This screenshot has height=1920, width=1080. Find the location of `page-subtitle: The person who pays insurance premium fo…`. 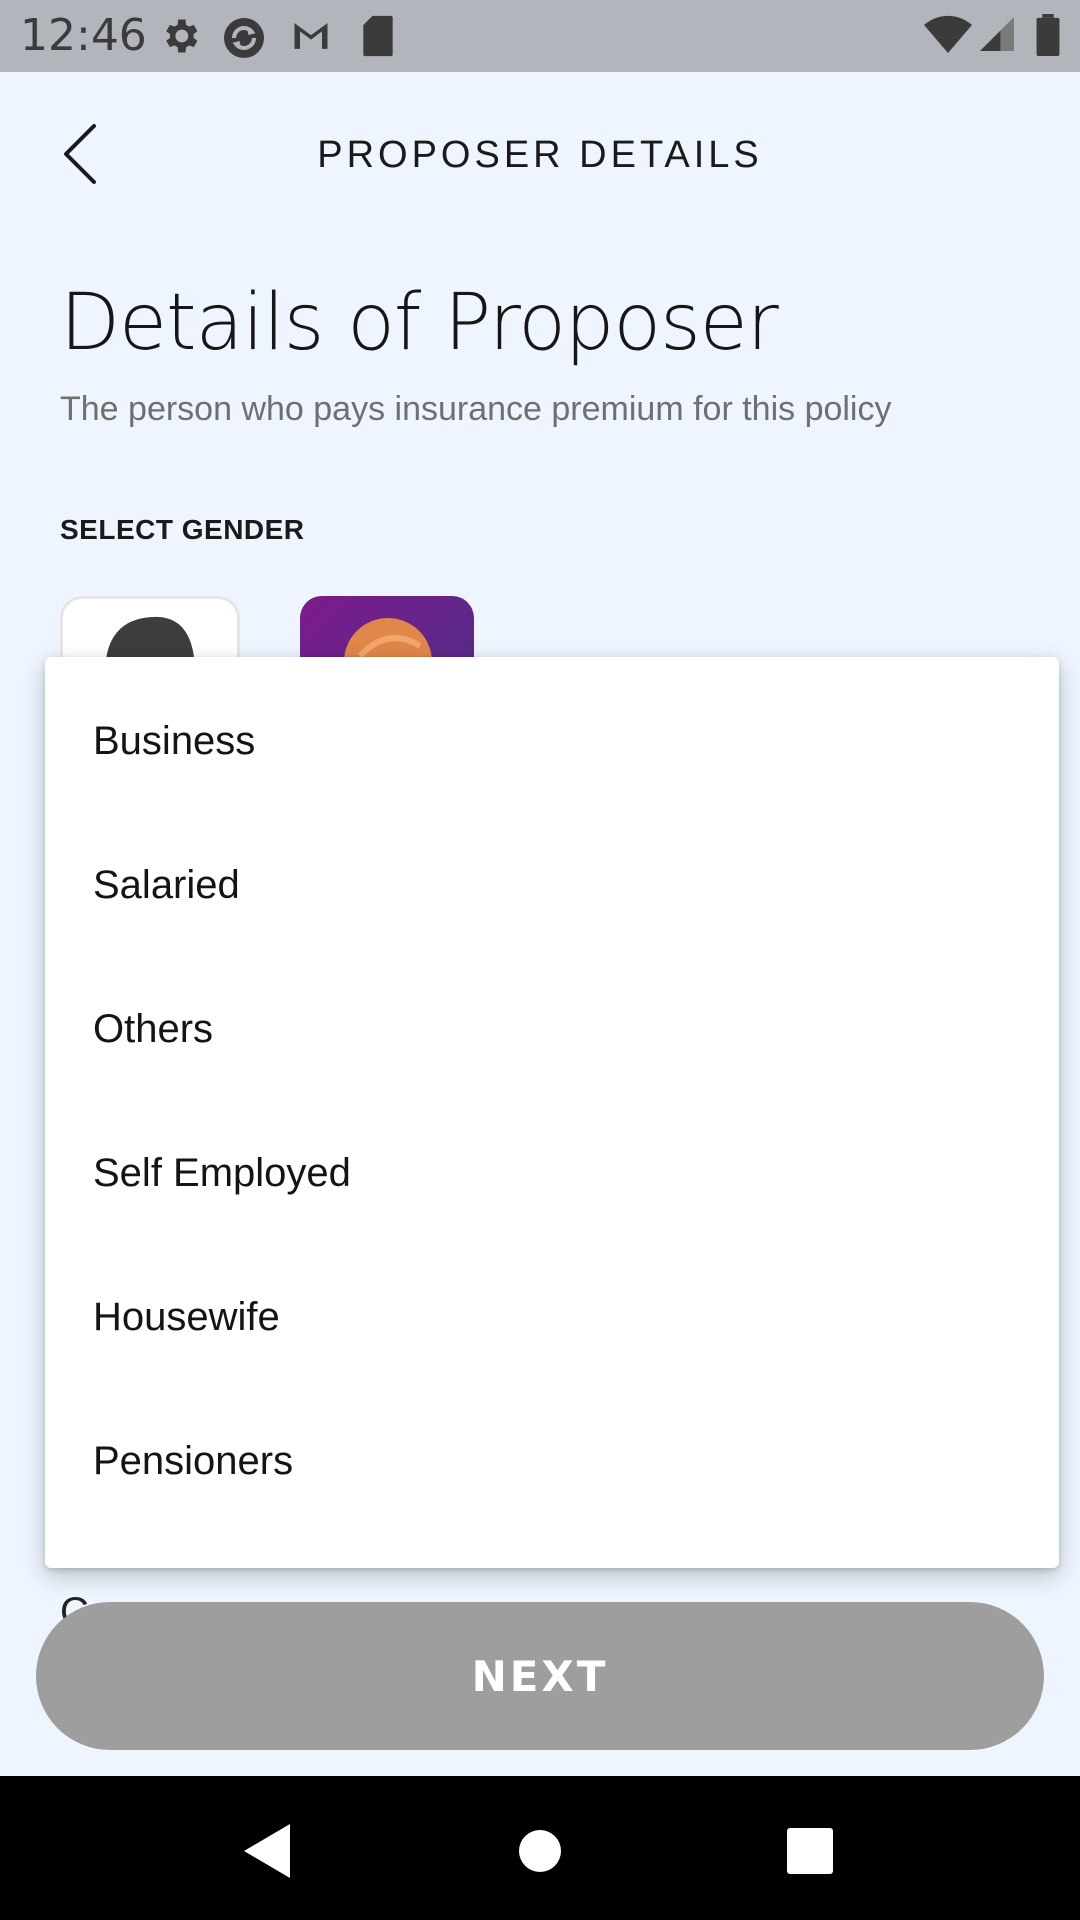

page-subtitle: The person who pays insurance premium fo… is located at coordinates (476, 409).